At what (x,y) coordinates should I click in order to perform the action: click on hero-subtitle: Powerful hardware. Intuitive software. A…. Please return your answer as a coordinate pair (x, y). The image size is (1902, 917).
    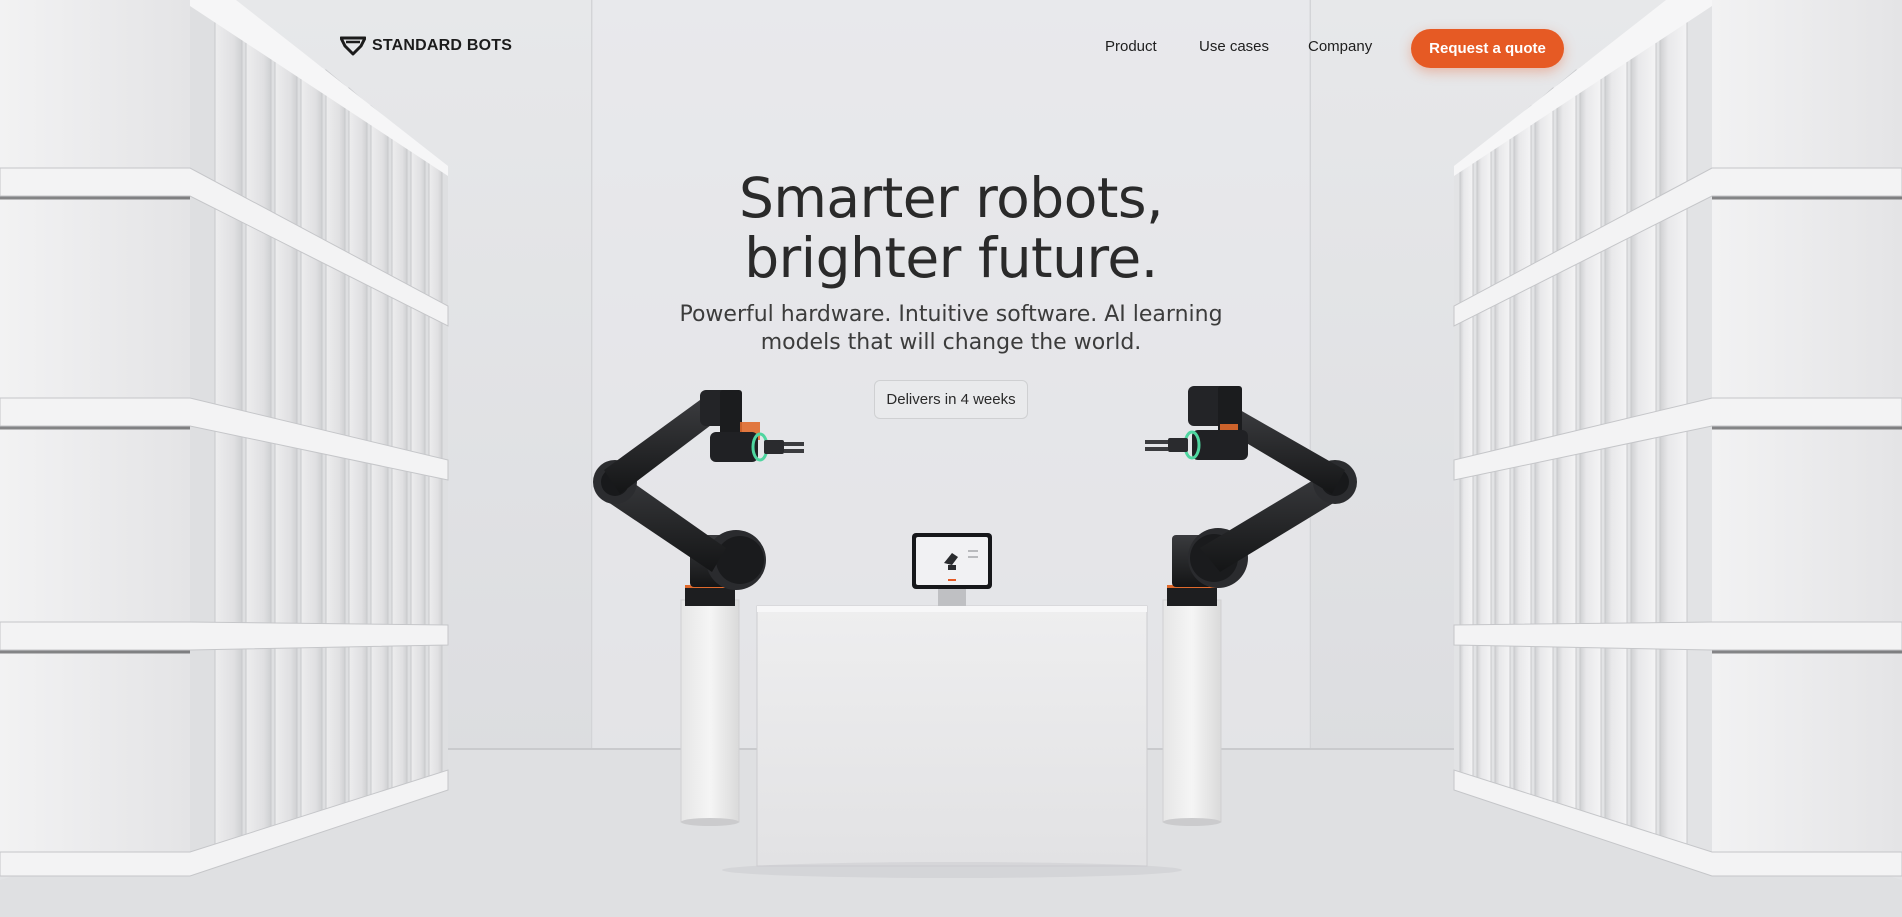
    Looking at the image, I should click on (951, 329).